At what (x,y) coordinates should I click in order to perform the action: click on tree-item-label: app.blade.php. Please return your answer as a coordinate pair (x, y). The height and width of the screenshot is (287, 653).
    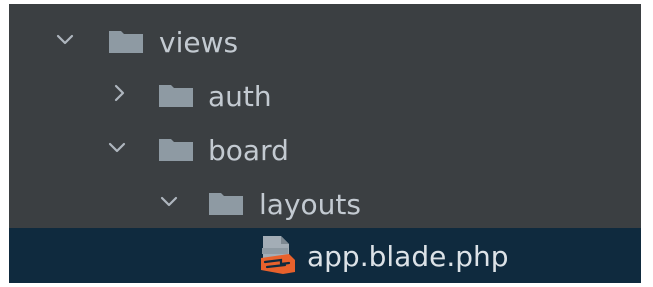
    Looking at the image, I should click on (408, 256).